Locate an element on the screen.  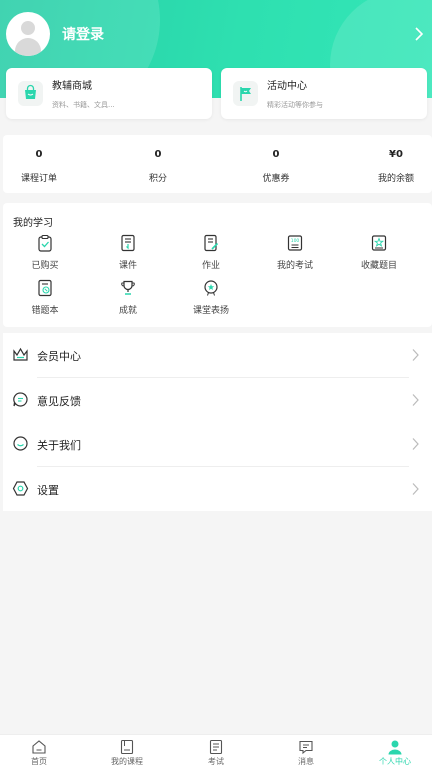
activity-subtitle: 精彩活动等你参与 is located at coordinates (295, 105).